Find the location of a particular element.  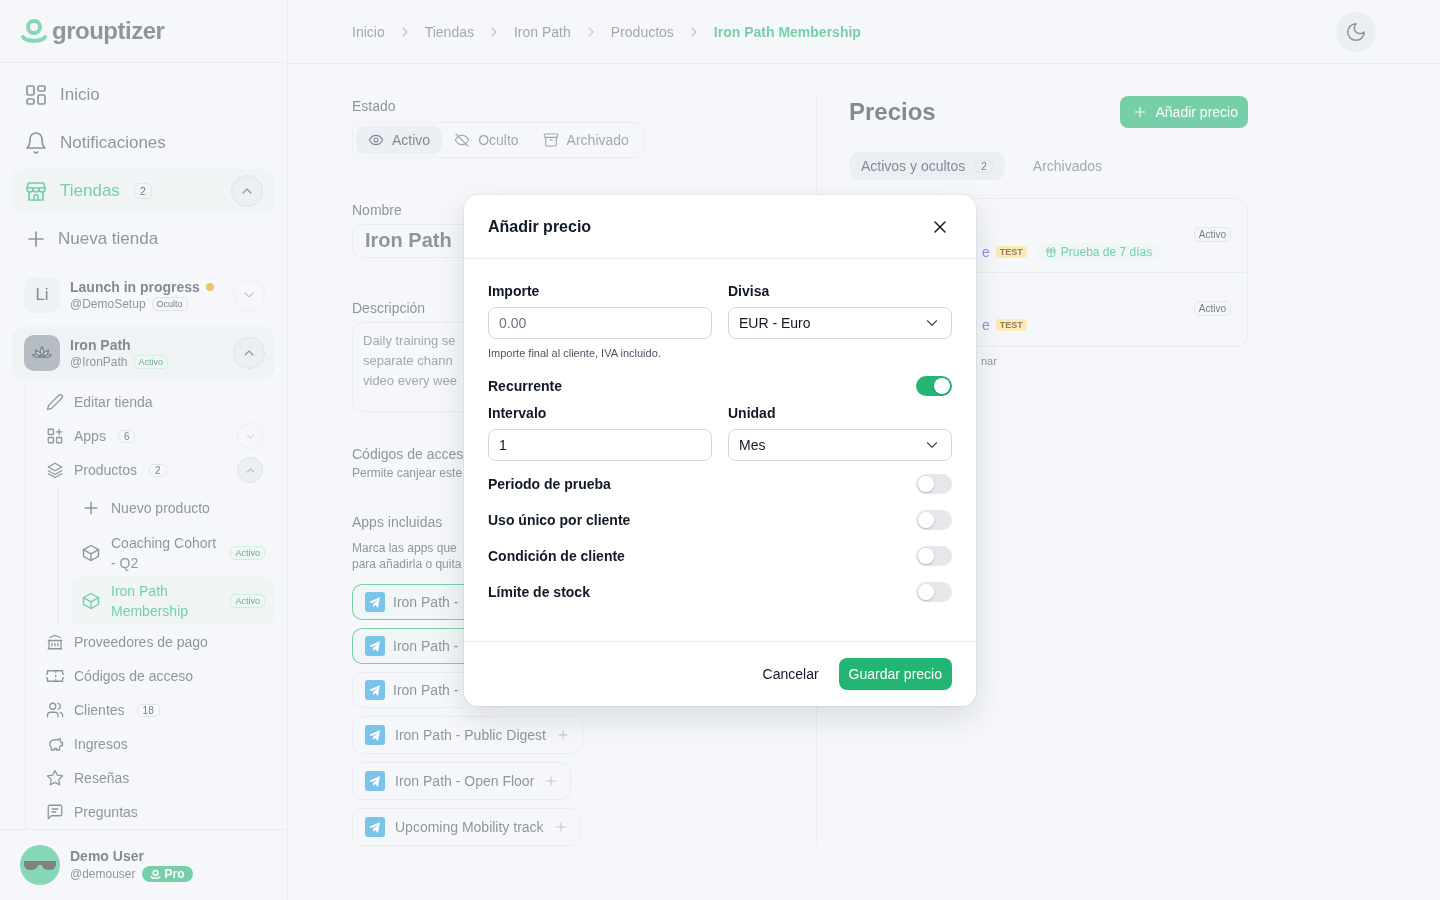

nav-item: Inicio is located at coordinates (143, 95).